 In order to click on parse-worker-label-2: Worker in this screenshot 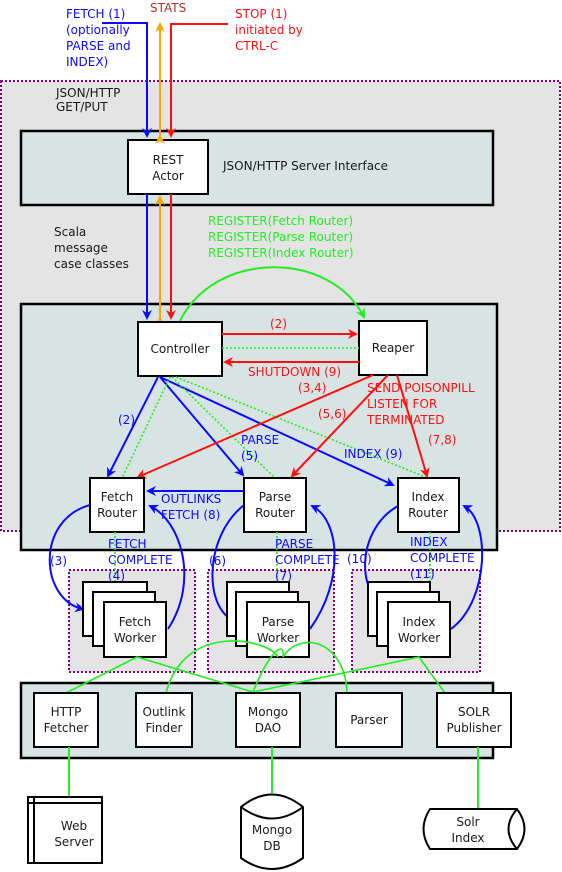, I will do `click(278, 638)`.